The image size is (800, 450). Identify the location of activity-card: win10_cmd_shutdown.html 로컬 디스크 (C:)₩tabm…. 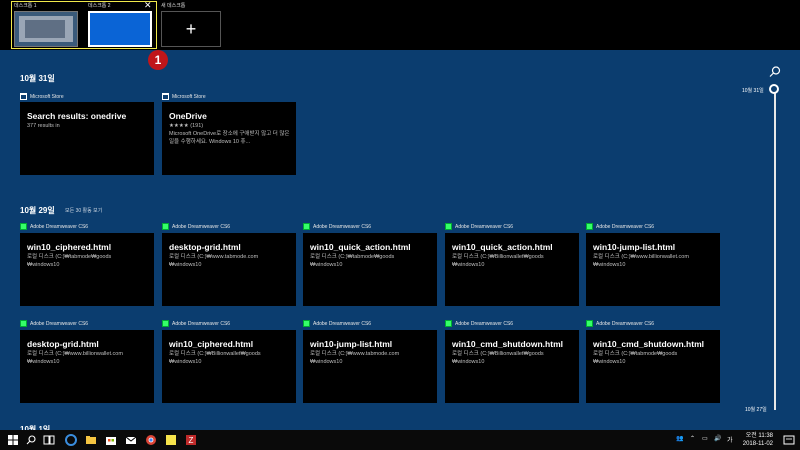
(653, 366).